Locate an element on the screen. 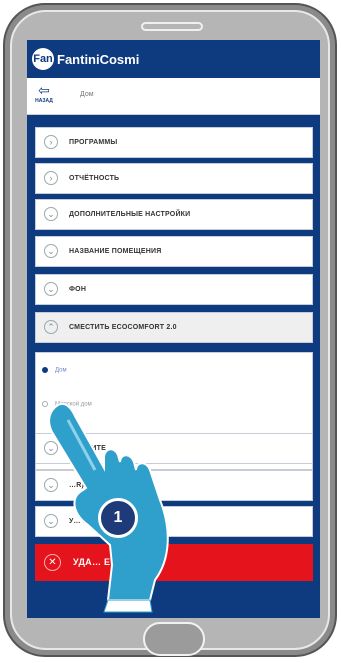 The height and width of the screenshot is (663, 341). menu-item-label: НАЗВАНИЕ ПОМЕЩЕНИЯ is located at coordinates (115, 251).